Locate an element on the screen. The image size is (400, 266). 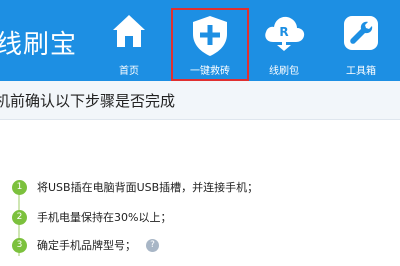
svg-text: R is located at coordinates (283, 32).